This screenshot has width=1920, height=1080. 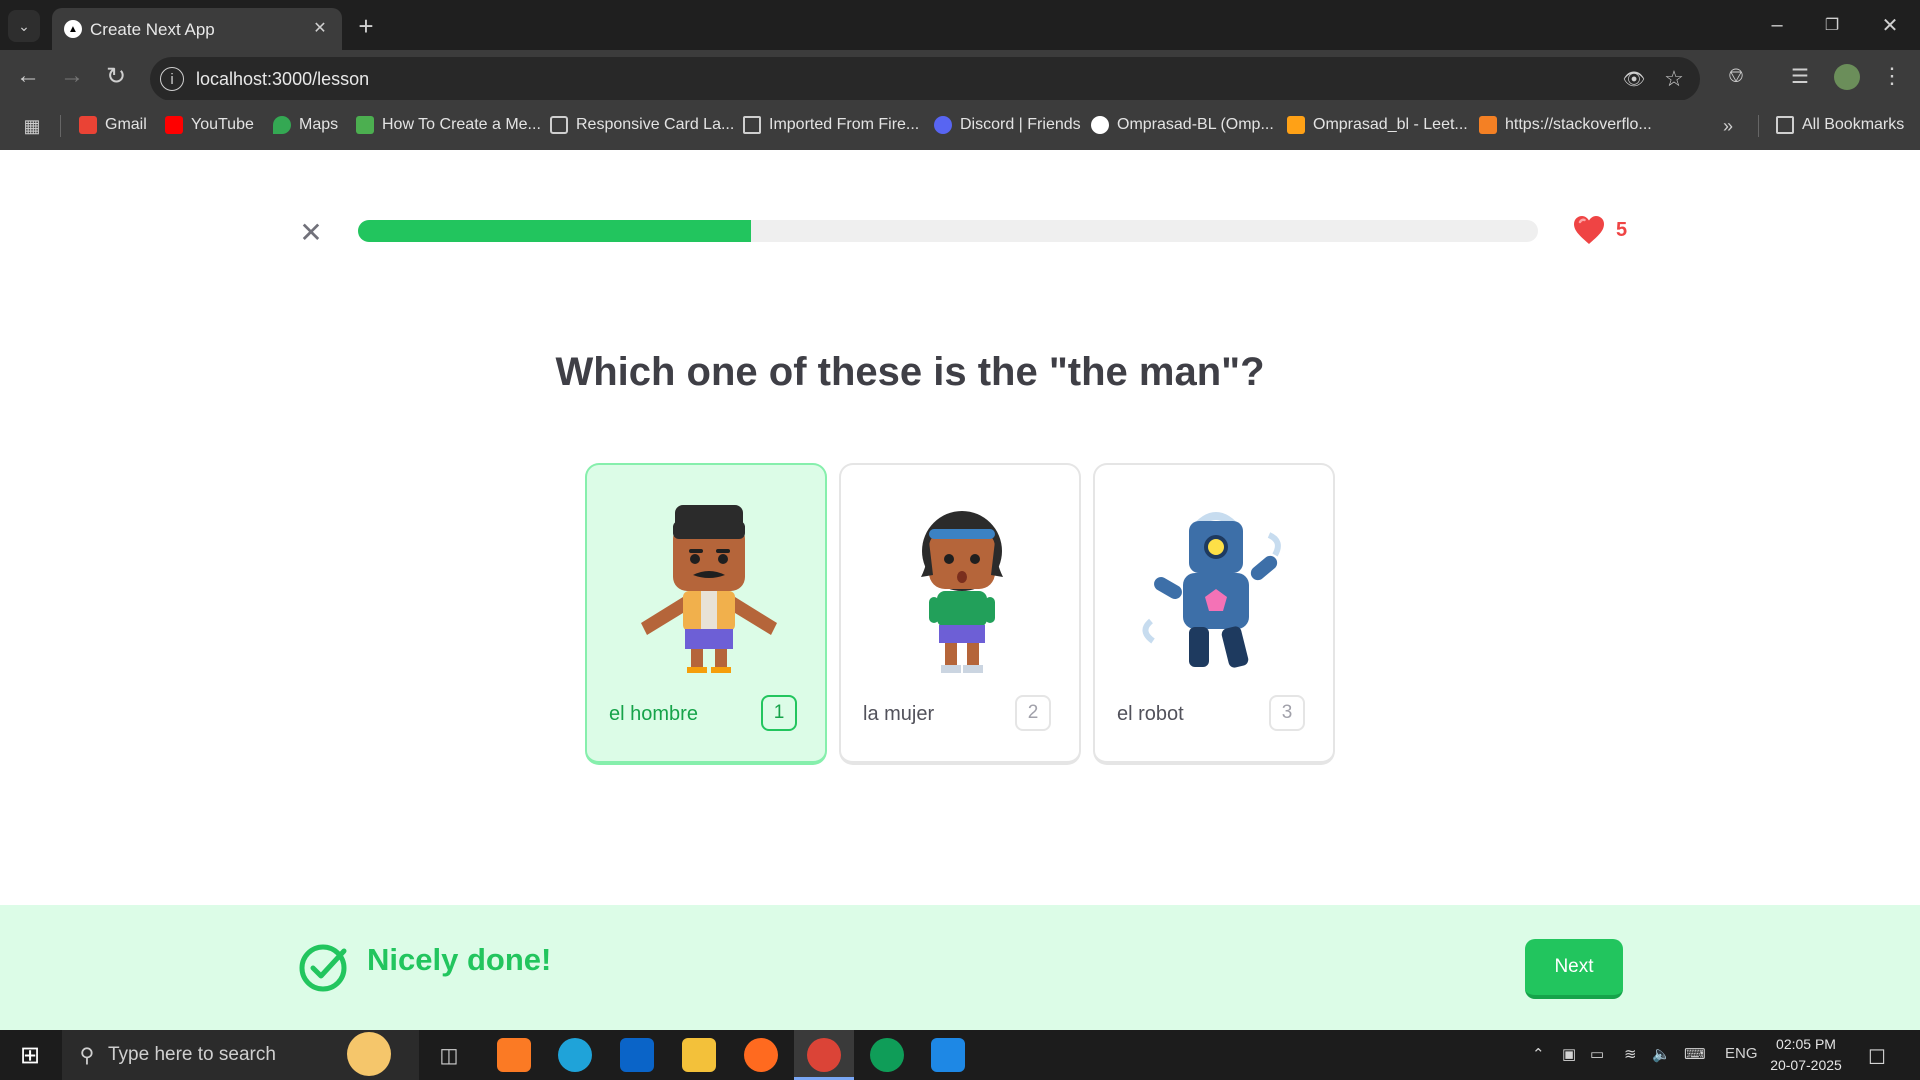 What do you see at coordinates (1832, 25) in the screenshot?
I see `restore-icon: ❐` at bounding box center [1832, 25].